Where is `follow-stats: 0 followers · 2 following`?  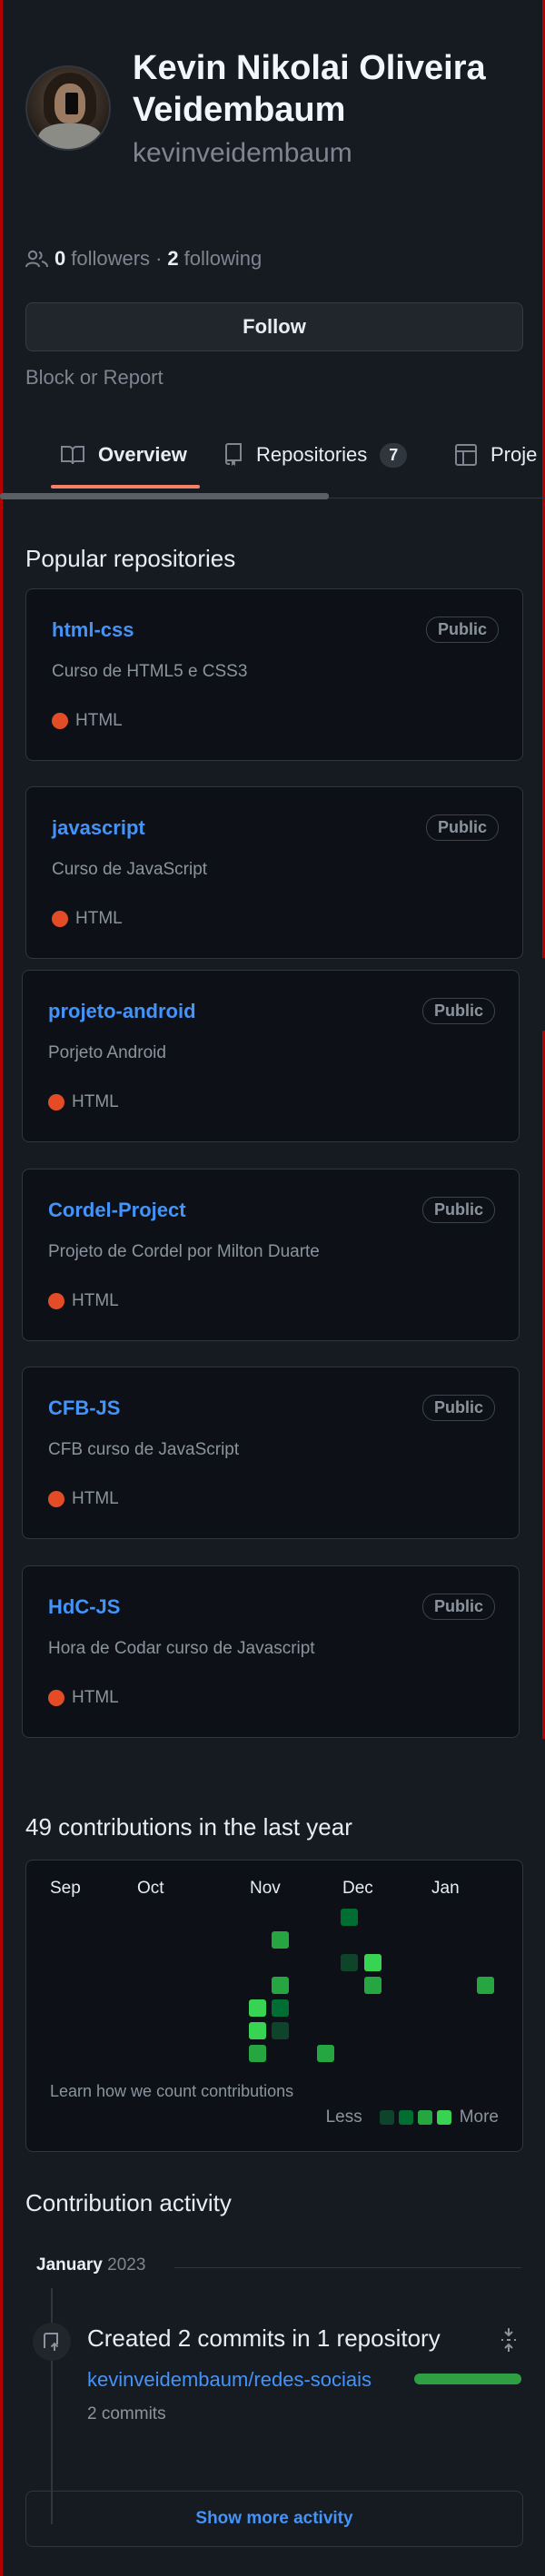
follow-stats: 0 followers · 2 following is located at coordinates (143, 259).